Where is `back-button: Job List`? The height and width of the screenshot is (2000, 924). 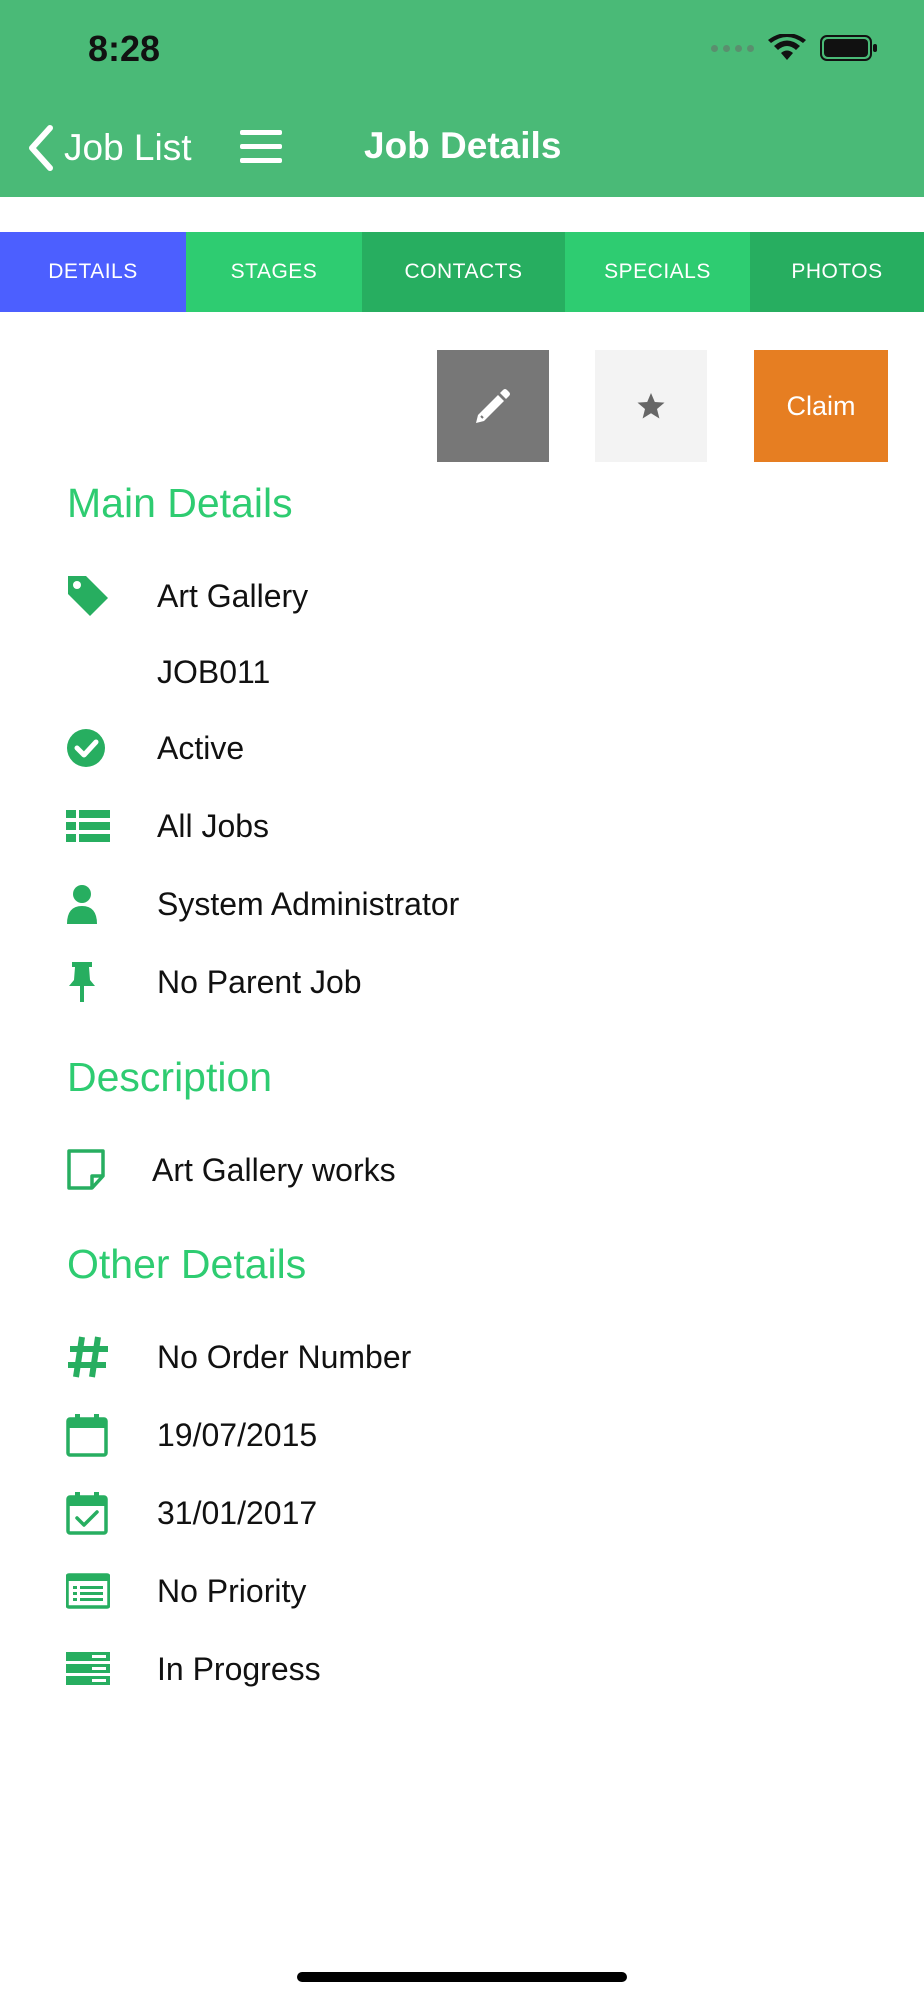 back-button: Job List is located at coordinates (109, 148).